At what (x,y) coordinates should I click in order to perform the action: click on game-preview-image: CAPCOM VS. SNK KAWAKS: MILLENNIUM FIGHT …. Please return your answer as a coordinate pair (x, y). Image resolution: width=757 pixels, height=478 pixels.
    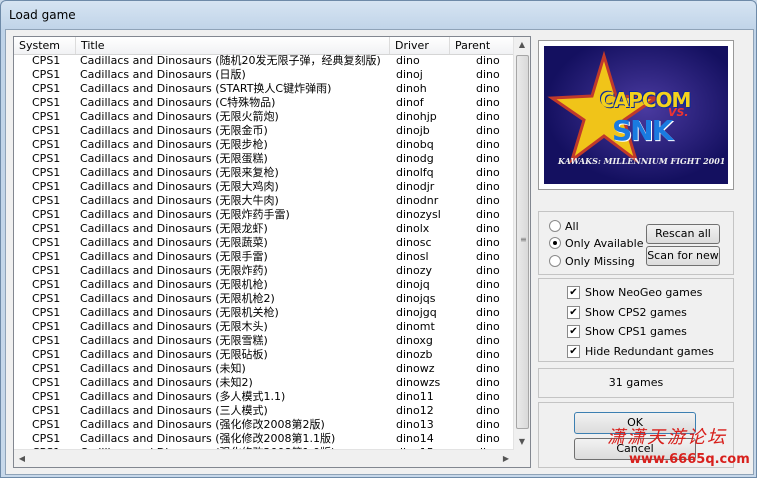
    Looking at the image, I should click on (636, 115).